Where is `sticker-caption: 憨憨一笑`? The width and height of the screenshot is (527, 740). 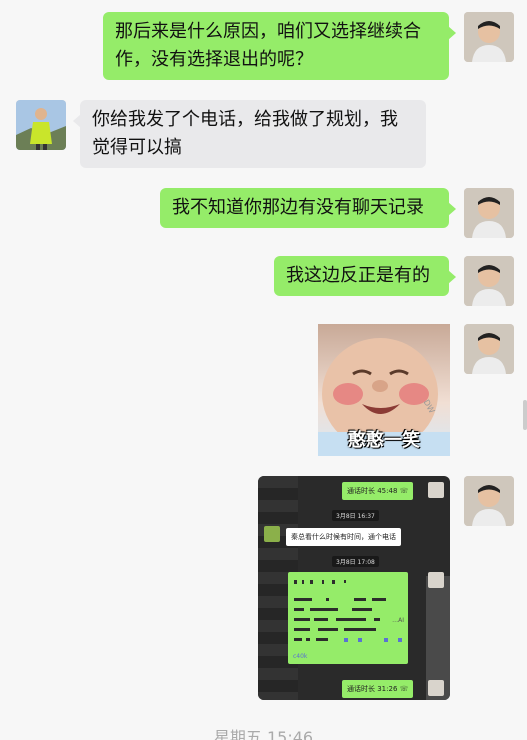 sticker-caption: 憨憨一笑 is located at coordinates (384, 440).